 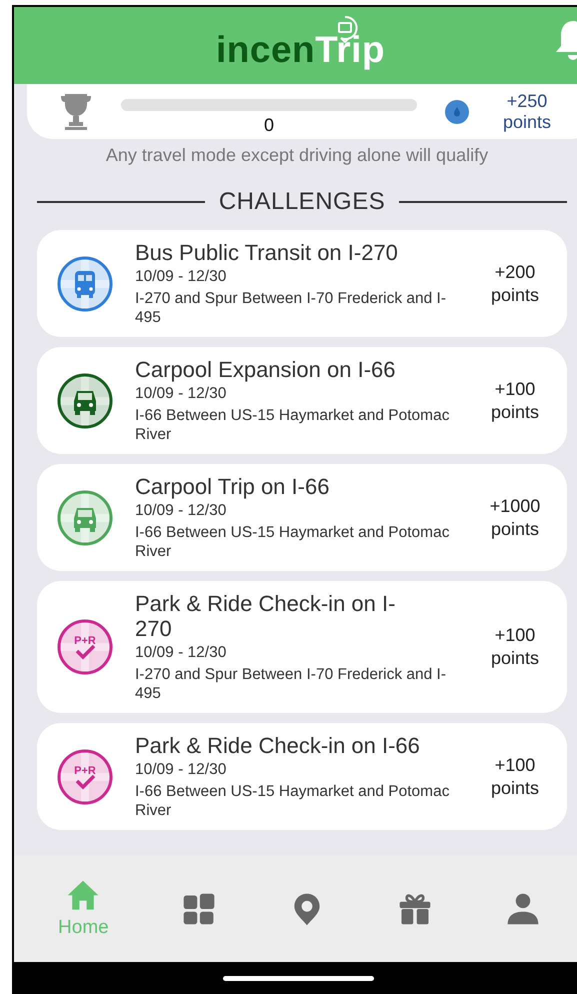 What do you see at coordinates (277, 745) in the screenshot?
I see `challenge-title: Park & Ride Check-in on I-66` at bounding box center [277, 745].